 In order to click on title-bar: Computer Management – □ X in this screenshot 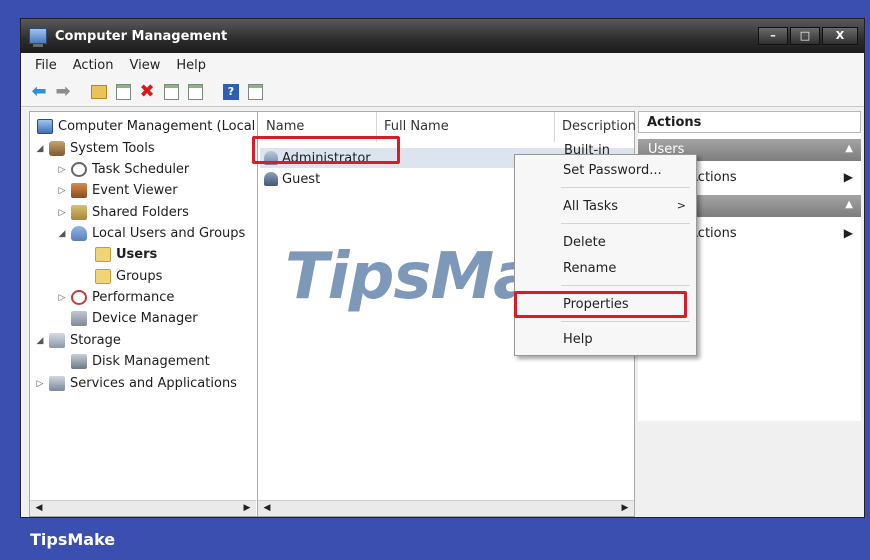, I will do `click(442, 36)`.